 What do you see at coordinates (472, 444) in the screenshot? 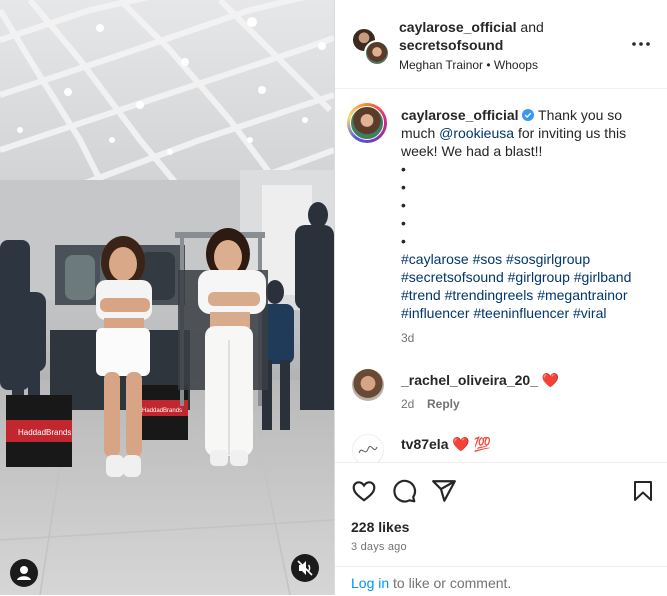
I see `comment-text: ❤️ 💯` at bounding box center [472, 444].